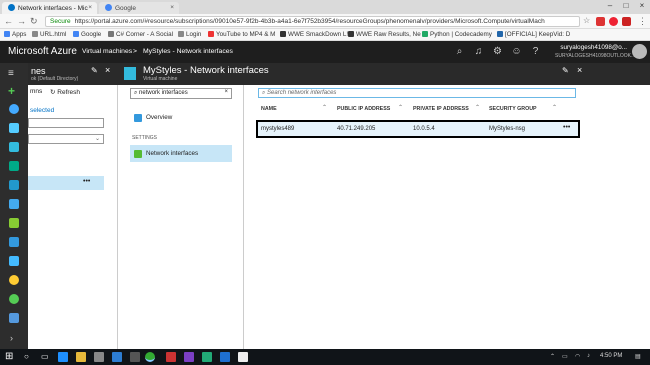  Describe the element at coordinates (577, 356) in the screenshot. I see `wifi-icon: ◠` at that location.